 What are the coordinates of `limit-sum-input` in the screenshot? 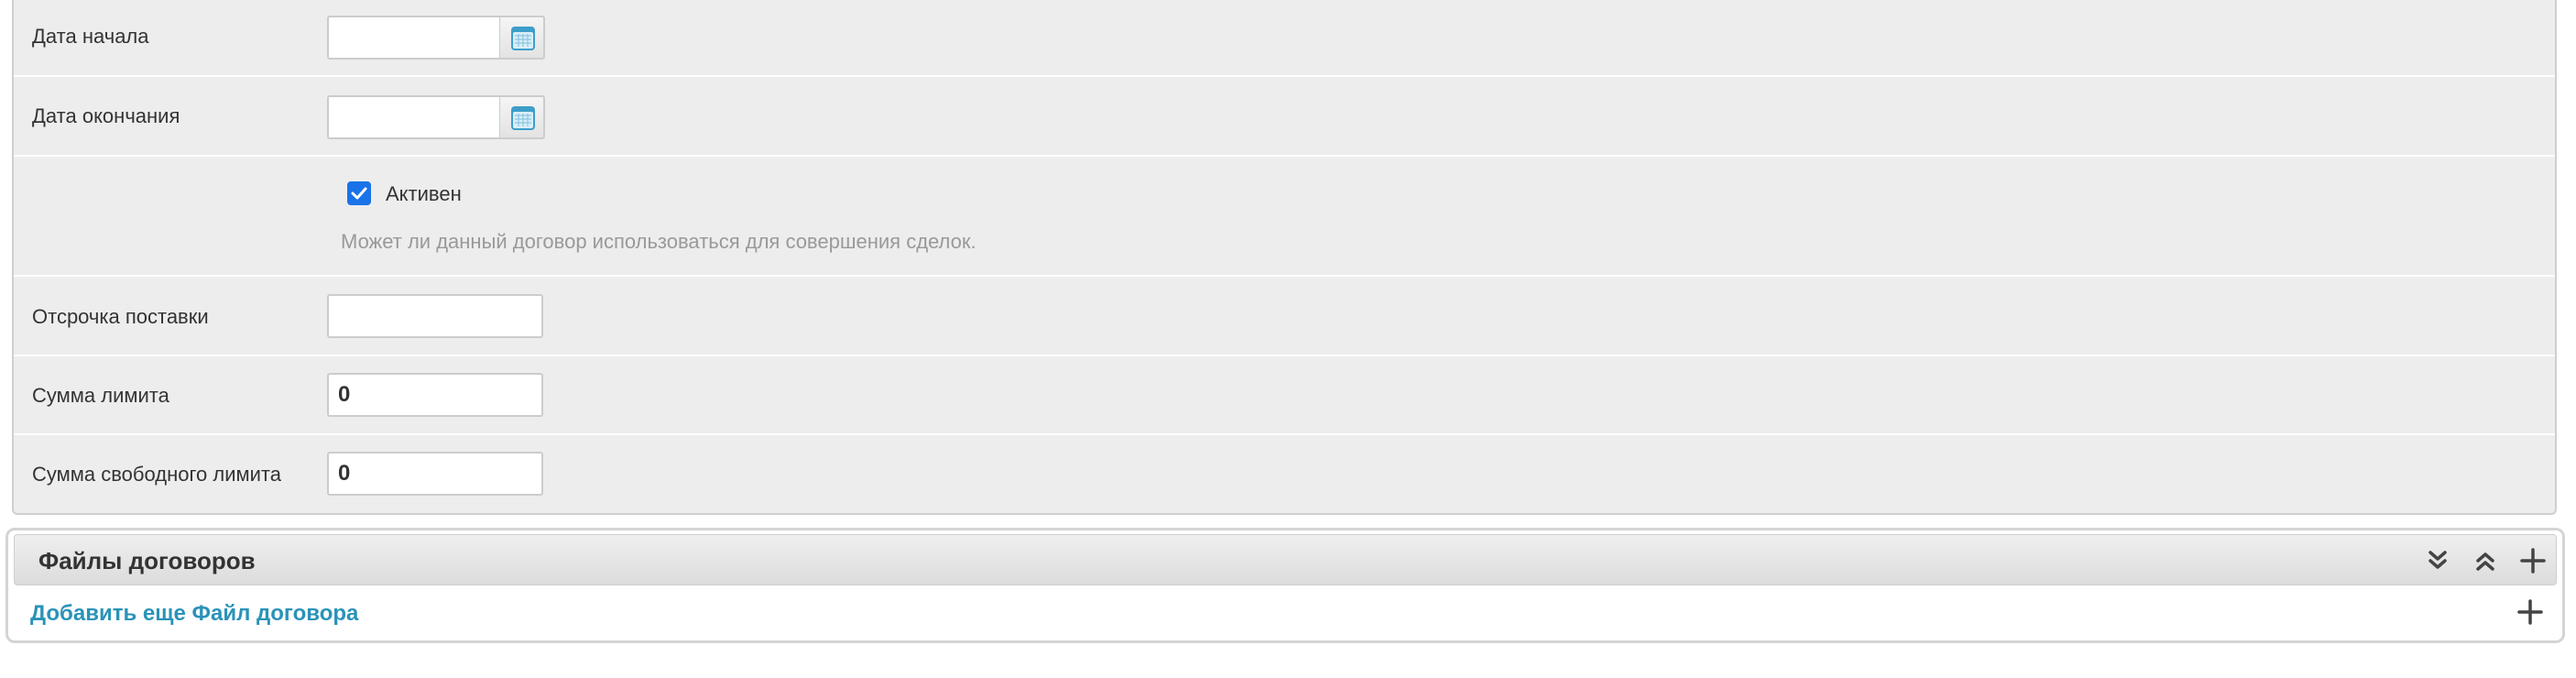 It's located at (435, 395).